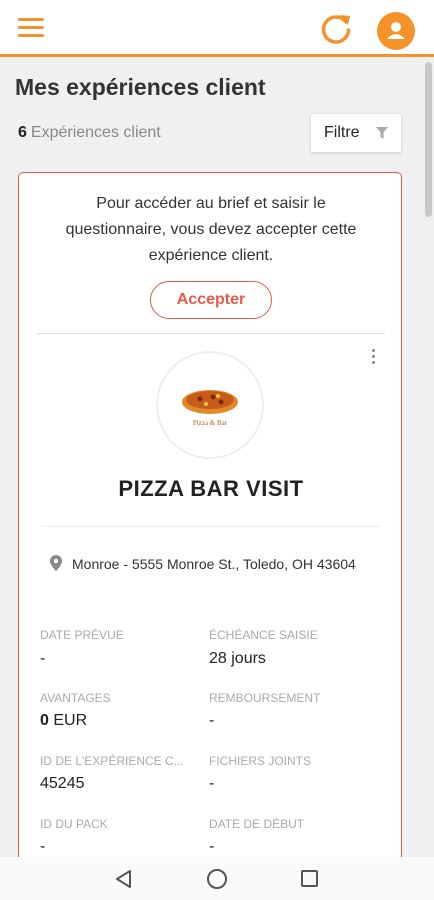 This screenshot has height=900, width=434. What do you see at coordinates (212, 846) in the screenshot?
I see `field-value-date-debut: -` at bounding box center [212, 846].